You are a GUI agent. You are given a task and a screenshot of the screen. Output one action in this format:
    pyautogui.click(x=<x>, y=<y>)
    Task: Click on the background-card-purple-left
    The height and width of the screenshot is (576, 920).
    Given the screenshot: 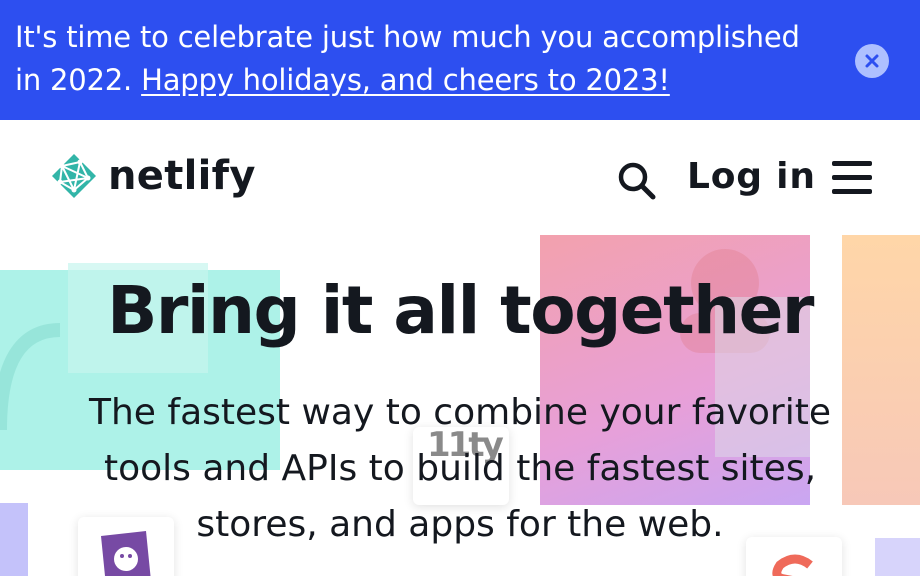 What is the action you would take?
    pyautogui.click(x=14, y=539)
    